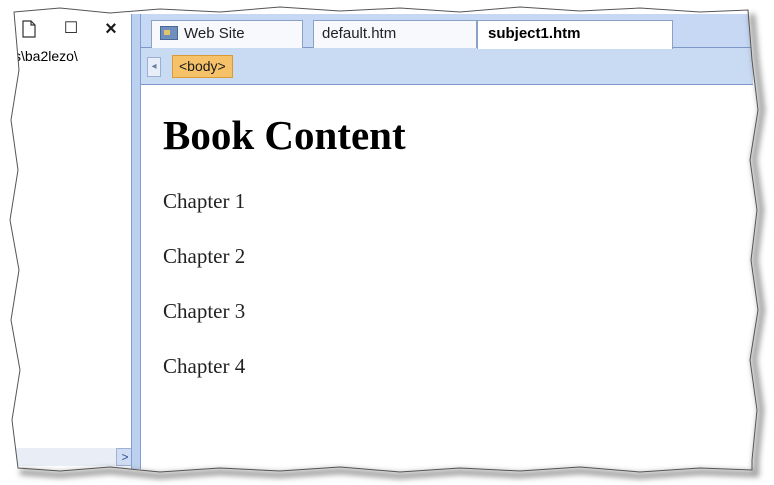 The height and width of the screenshot is (485, 774). What do you see at coordinates (204, 311) in the screenshot?
I see `chapter-item: Chapter 3` at bounding box center [204, 311].